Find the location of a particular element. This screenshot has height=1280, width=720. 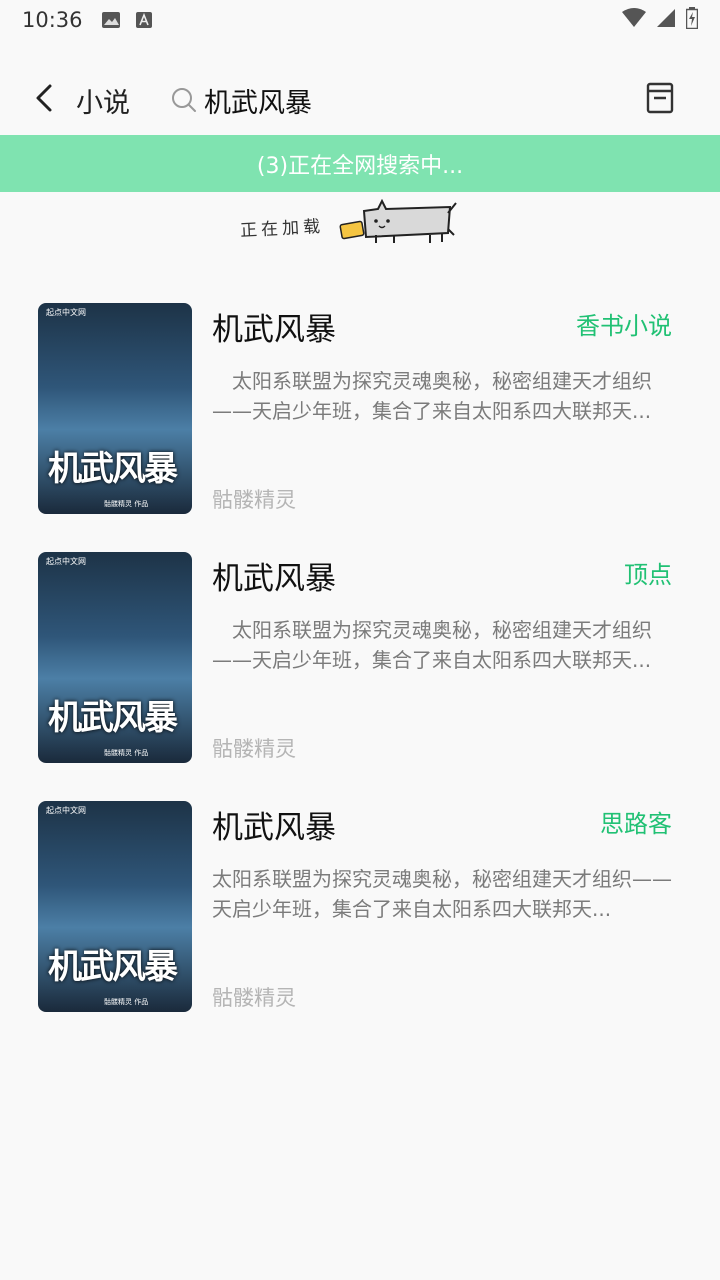

search-icon is located at coordinates (184, 100).